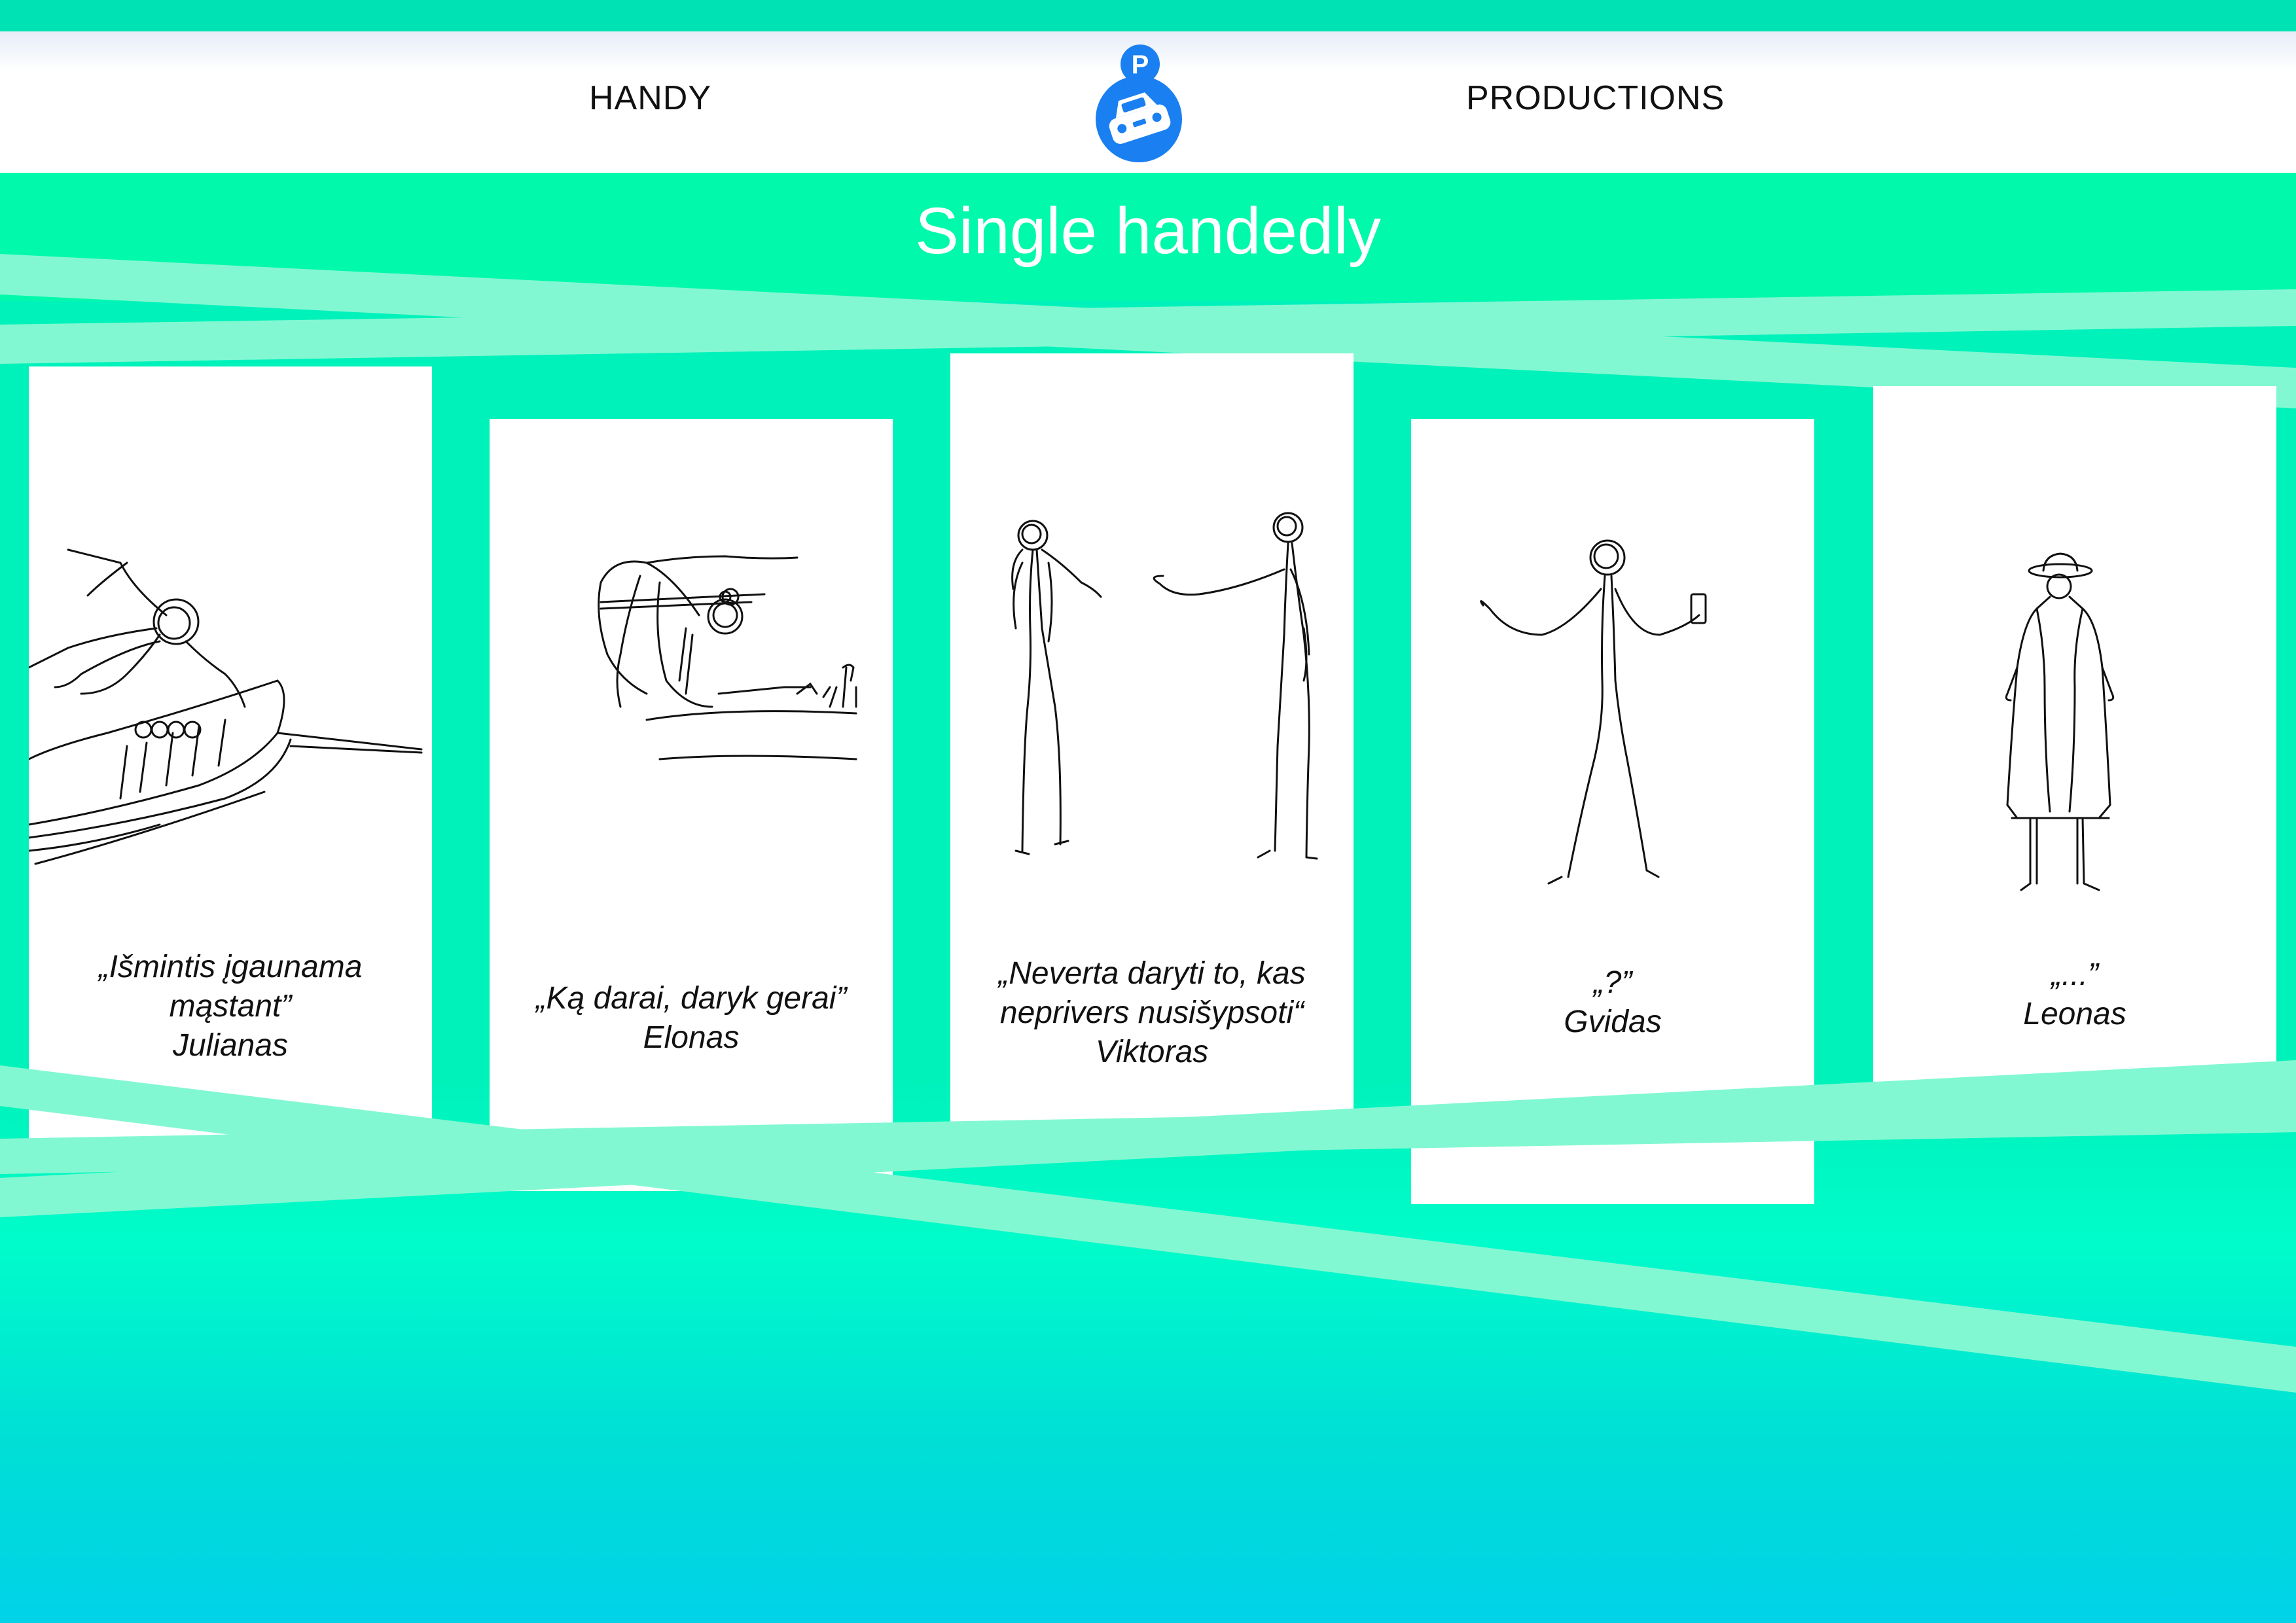  Describe the element at coordinates (1152, 974) in the screenshot. I see `quote-line: „Neverta daryti to, kas` at that location.